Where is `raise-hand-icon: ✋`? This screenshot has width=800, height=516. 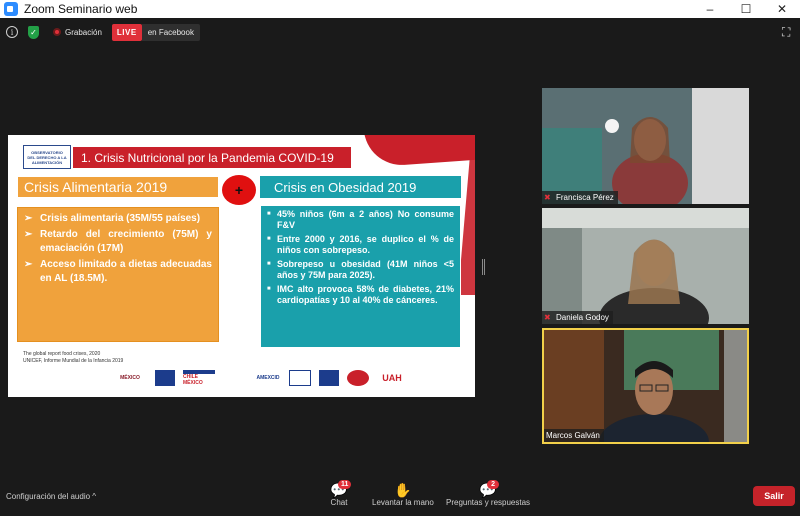
raise-hand-icon: ✋ is located at coordinates (403, 489).